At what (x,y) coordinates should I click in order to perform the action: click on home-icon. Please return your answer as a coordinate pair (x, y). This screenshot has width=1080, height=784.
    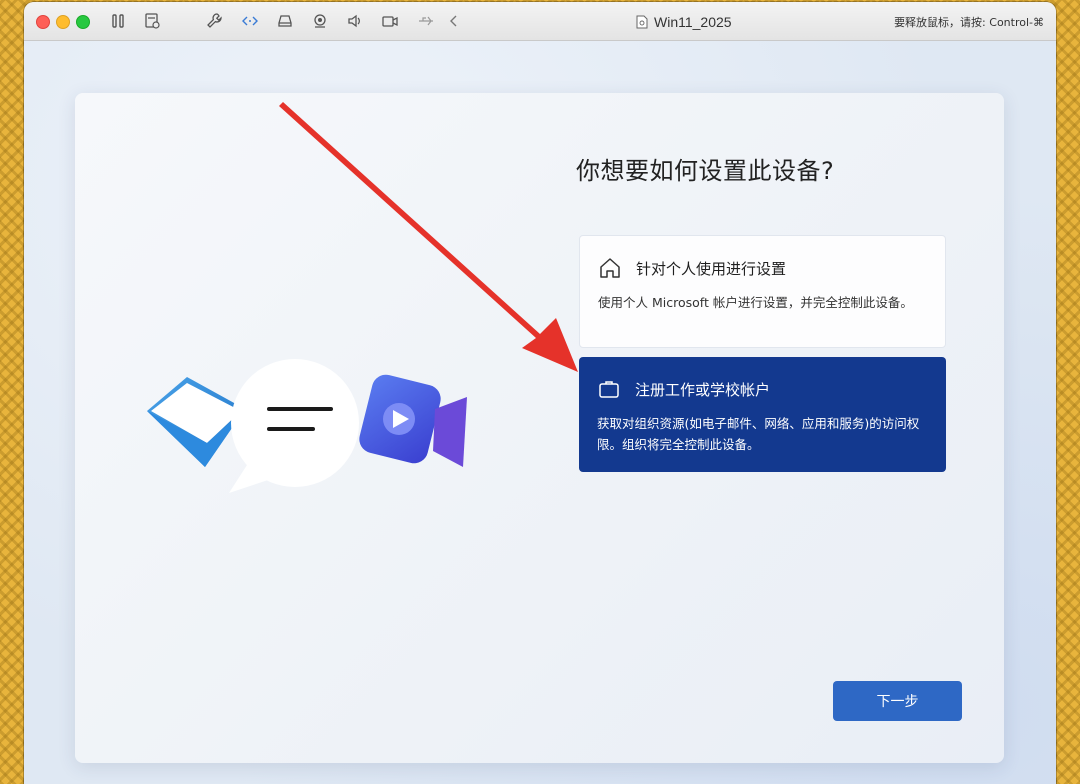
    Looking at the image, I should click on (610, 268).